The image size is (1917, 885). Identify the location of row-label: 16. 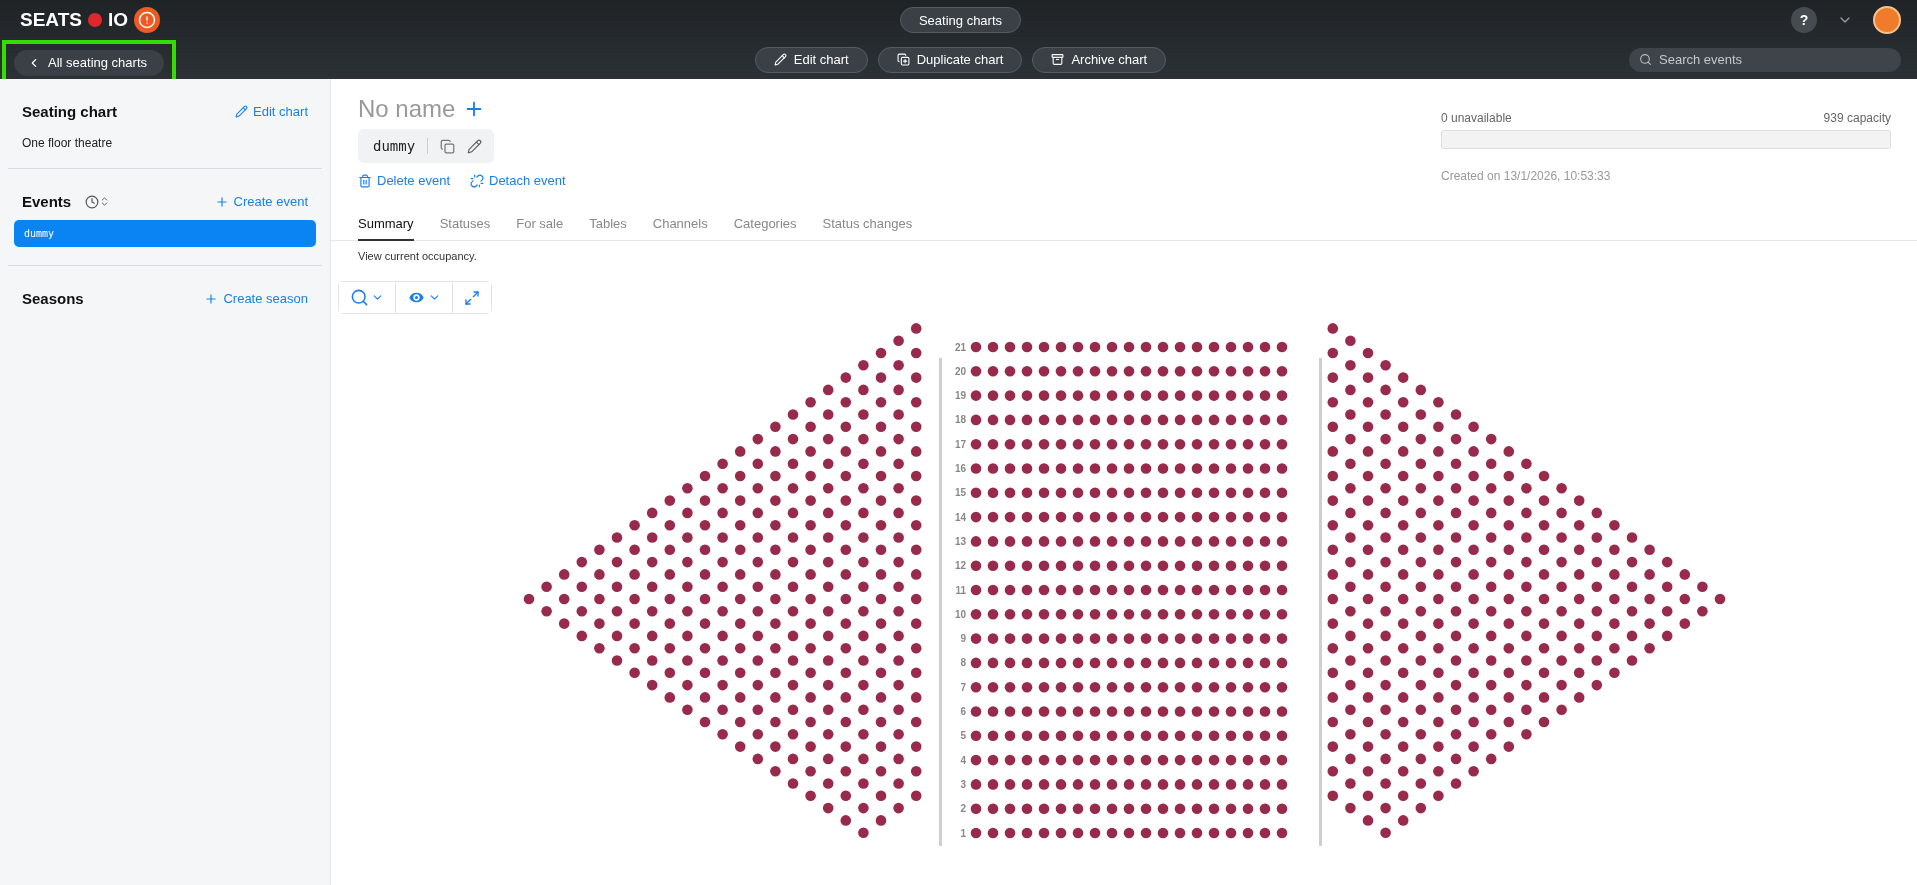
(960, 468).